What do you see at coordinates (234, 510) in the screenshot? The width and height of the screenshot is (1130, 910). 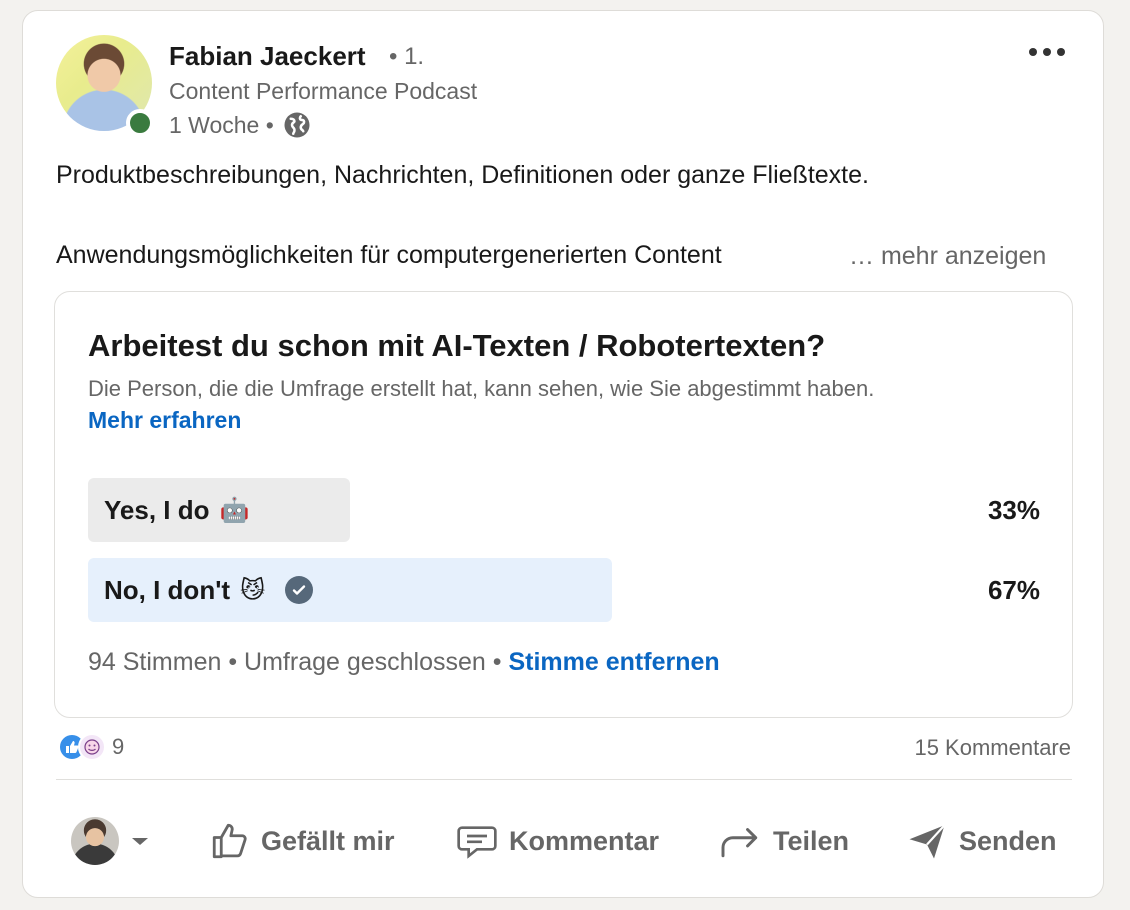 I see `robot-emoji-icon: 🤖` at bounding box center [234, 510].